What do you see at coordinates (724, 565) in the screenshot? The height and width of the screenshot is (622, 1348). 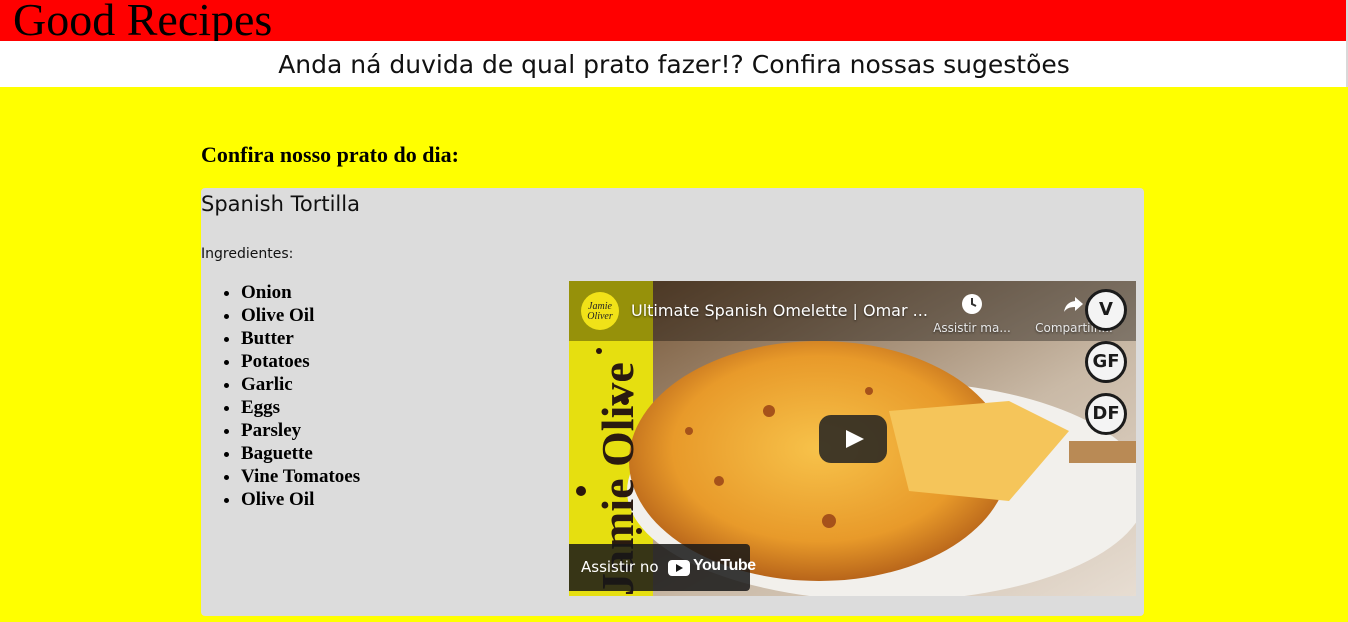 I see `youtube-wordmark: YouTube` at bounding box center [724, 565].